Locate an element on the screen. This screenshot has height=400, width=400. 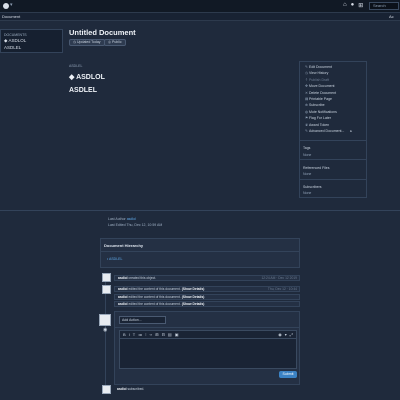
tag-label: Updated Today is located at coordinates (89, 42).